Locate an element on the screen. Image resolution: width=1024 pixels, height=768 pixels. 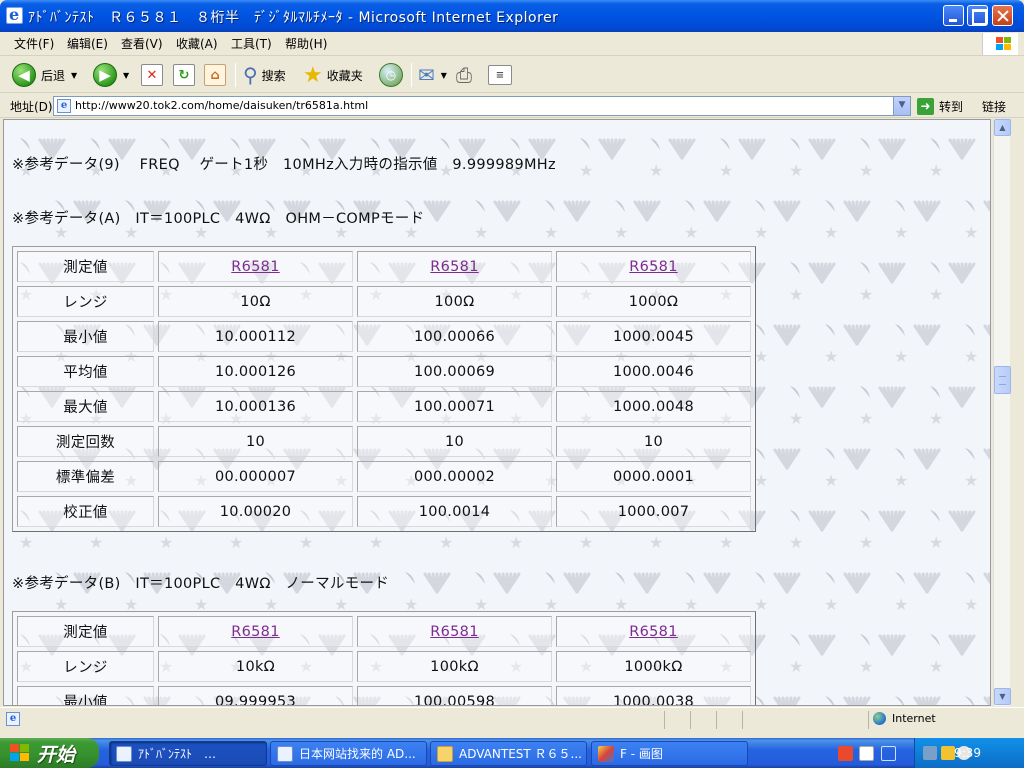
go-button: ➜ 转到 is located at coordinates (940, 106).